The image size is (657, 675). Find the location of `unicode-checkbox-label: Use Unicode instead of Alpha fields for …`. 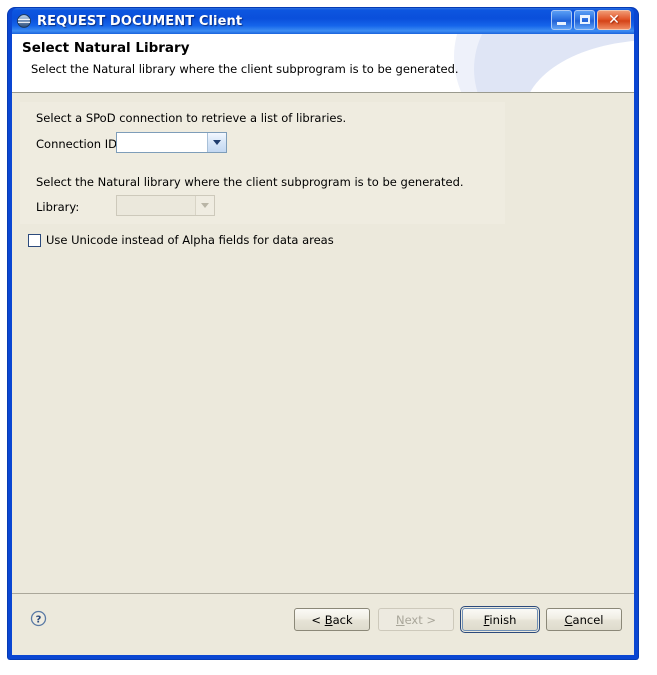

unicode-checkbox-label: Use Unicode instead of Alpha fields for … is located at coordinates (190, 240).